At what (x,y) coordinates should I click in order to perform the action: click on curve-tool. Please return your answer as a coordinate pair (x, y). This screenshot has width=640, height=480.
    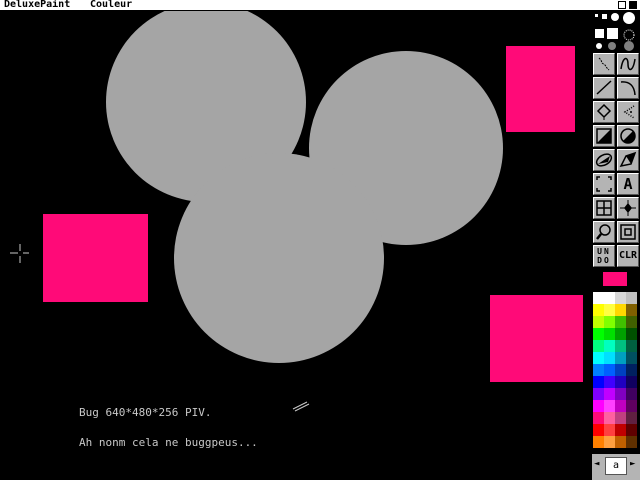
    Looking at the image, I should click on (628, 88).